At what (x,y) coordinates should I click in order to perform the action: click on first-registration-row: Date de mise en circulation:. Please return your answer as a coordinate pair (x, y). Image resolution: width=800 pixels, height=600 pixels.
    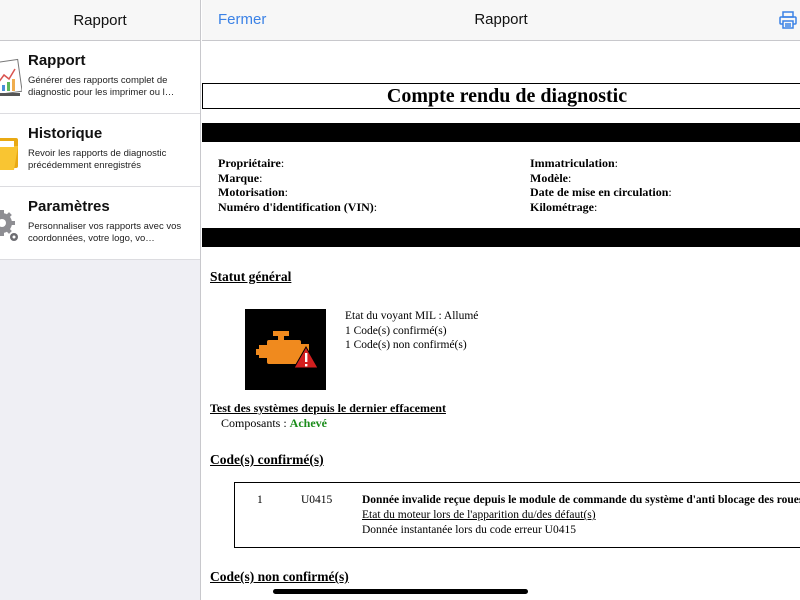
    Looking at the image, I should click on (601, 192).